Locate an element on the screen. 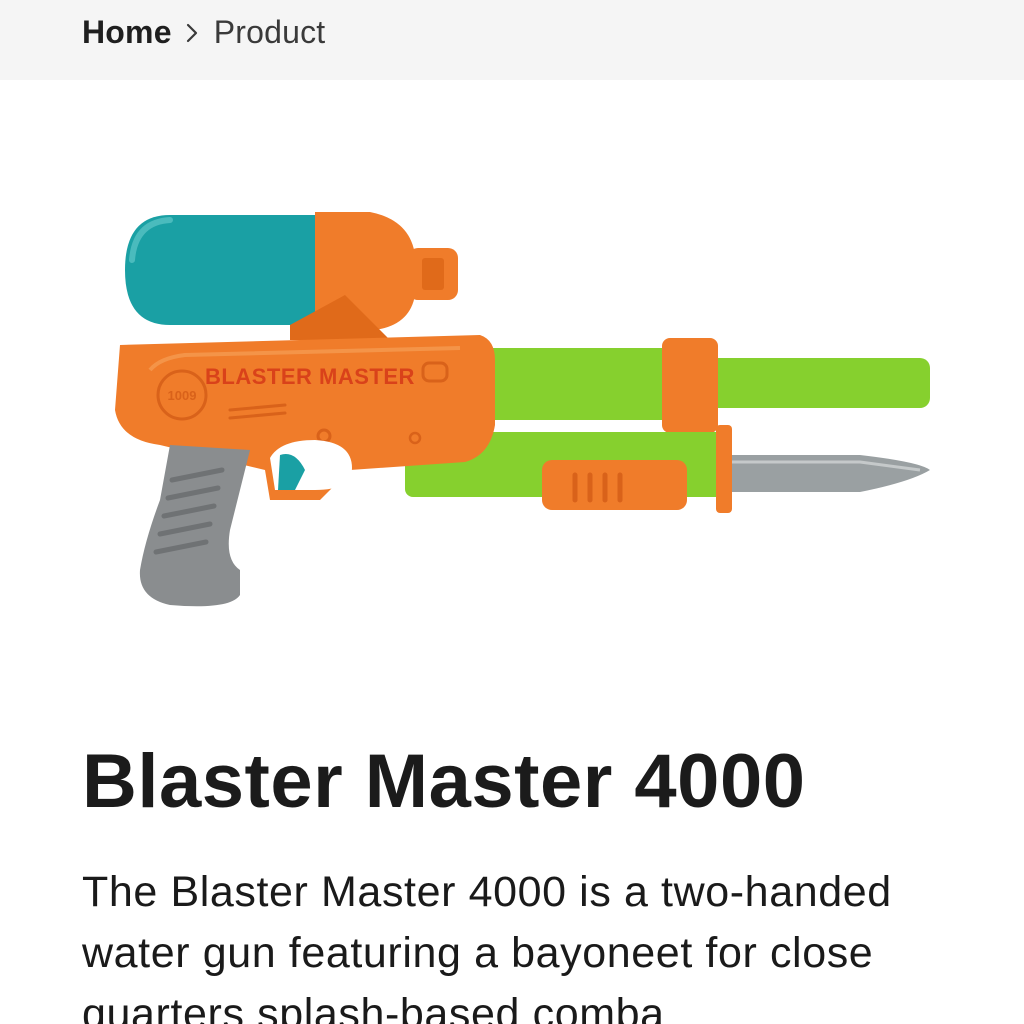  barrel-ring is located at coordinates (690, 385).